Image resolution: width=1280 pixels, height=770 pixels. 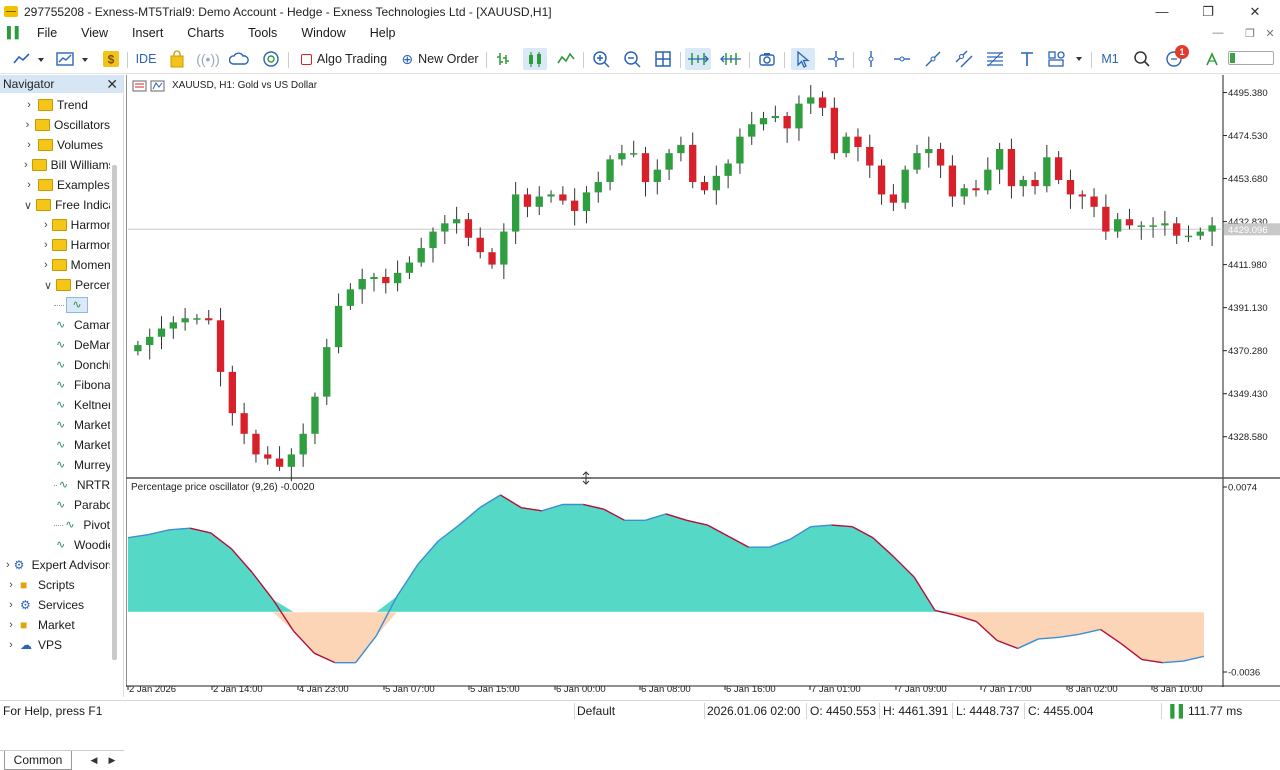 I want to click on tile-windows-icon, so click(x=663, y=59).